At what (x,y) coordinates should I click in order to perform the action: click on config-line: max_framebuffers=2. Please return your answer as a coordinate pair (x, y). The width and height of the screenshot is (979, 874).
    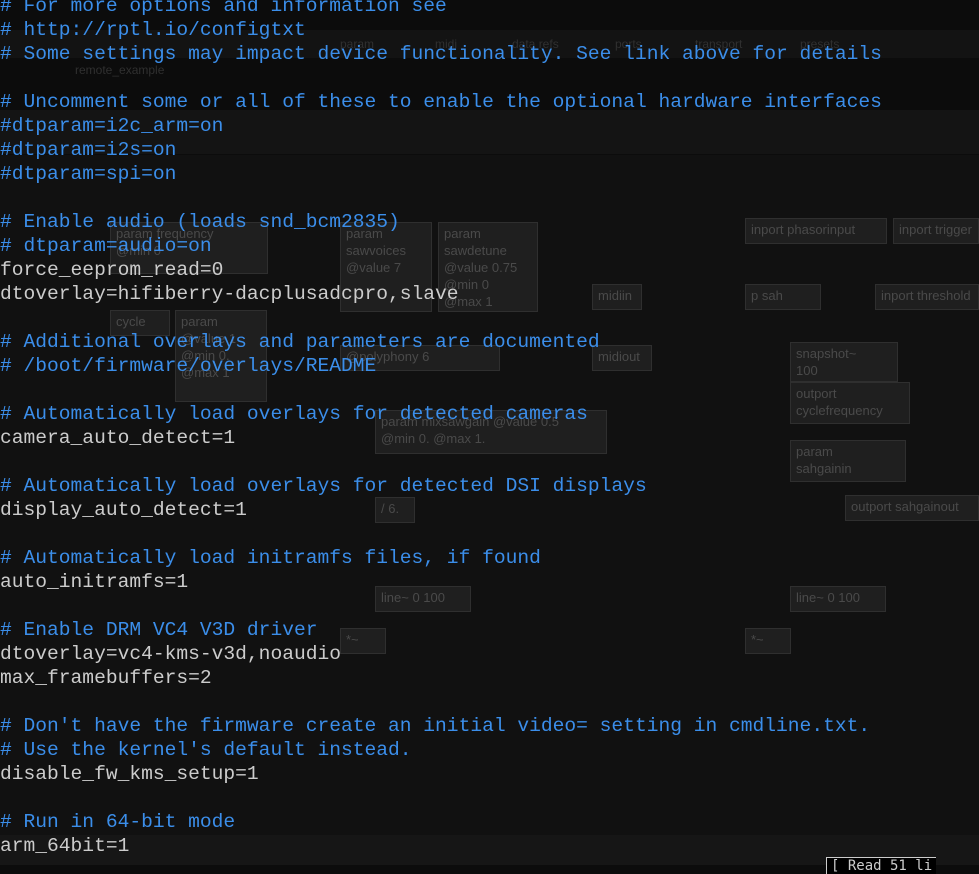
    Looking at the image, I should click on (106, 678).